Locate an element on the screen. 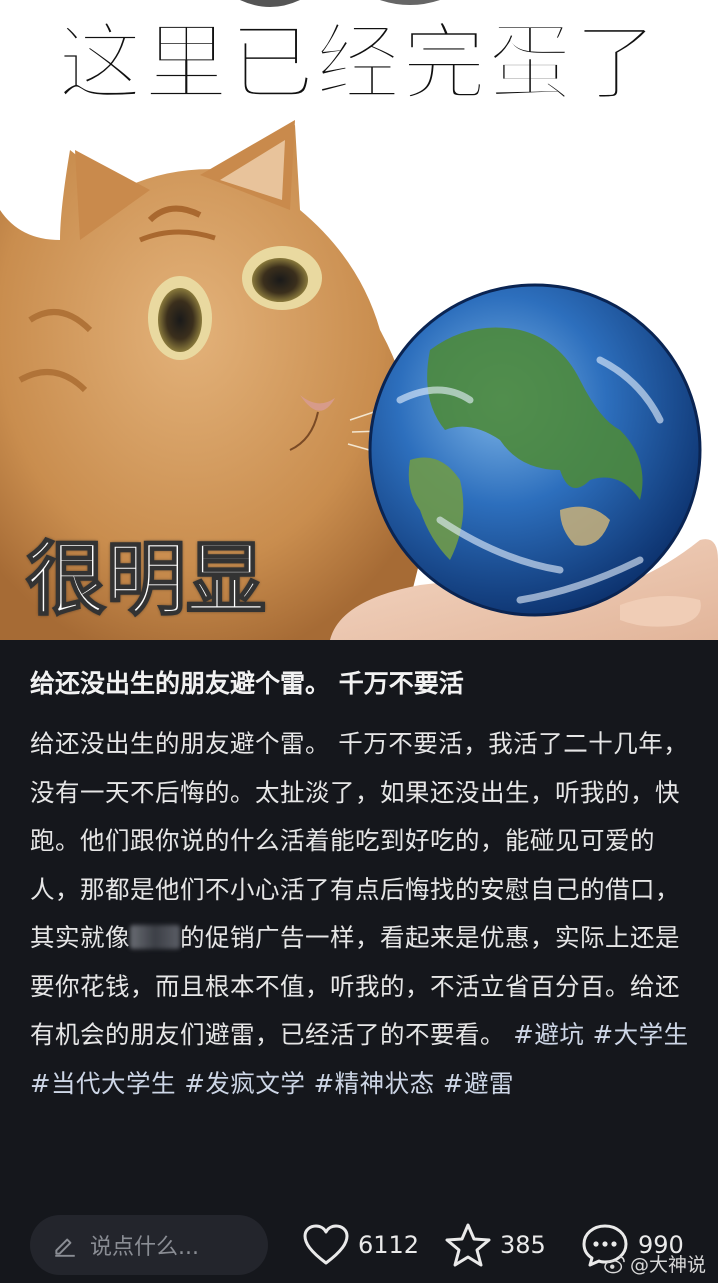 This screenshot has width=718, height=1283. blurred-redaction is located at coordinates (155, 937).